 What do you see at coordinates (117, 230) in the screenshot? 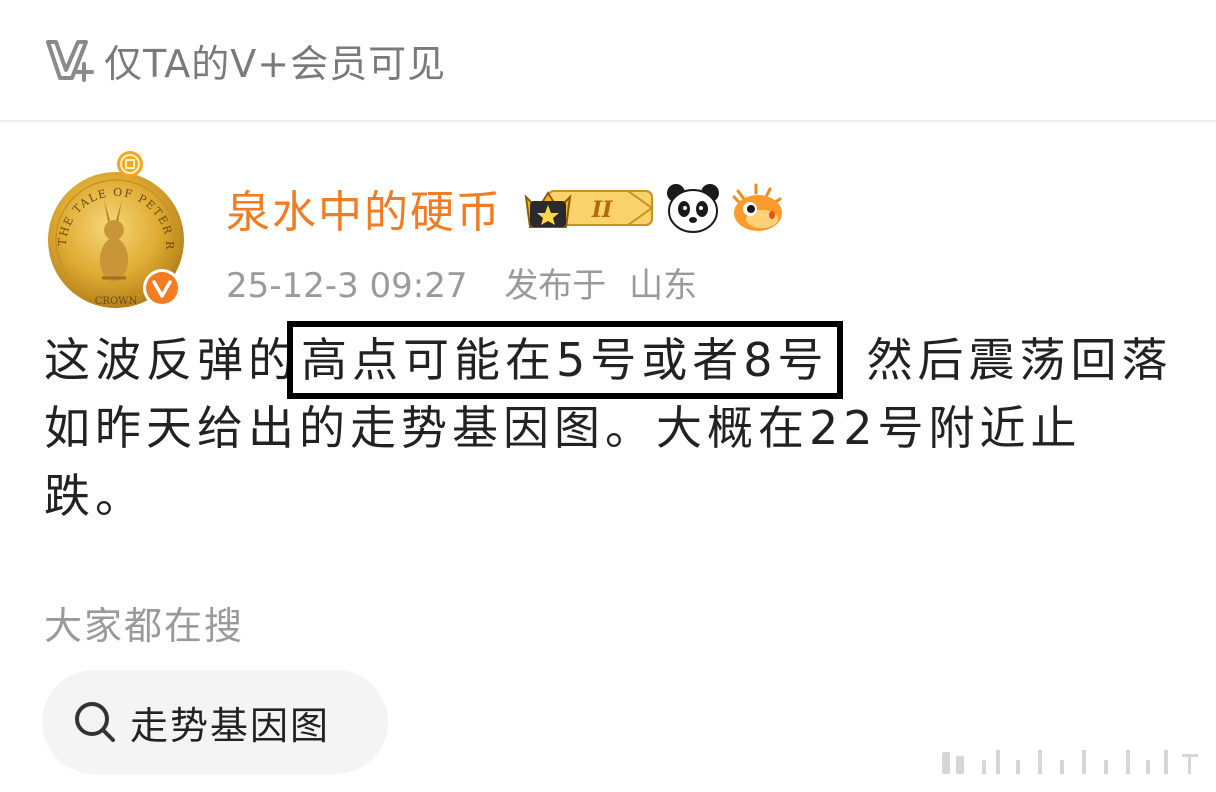
I see `avatar: THE TALE OF PETER RABBIT CROWN` at bounding box center [117, 230].